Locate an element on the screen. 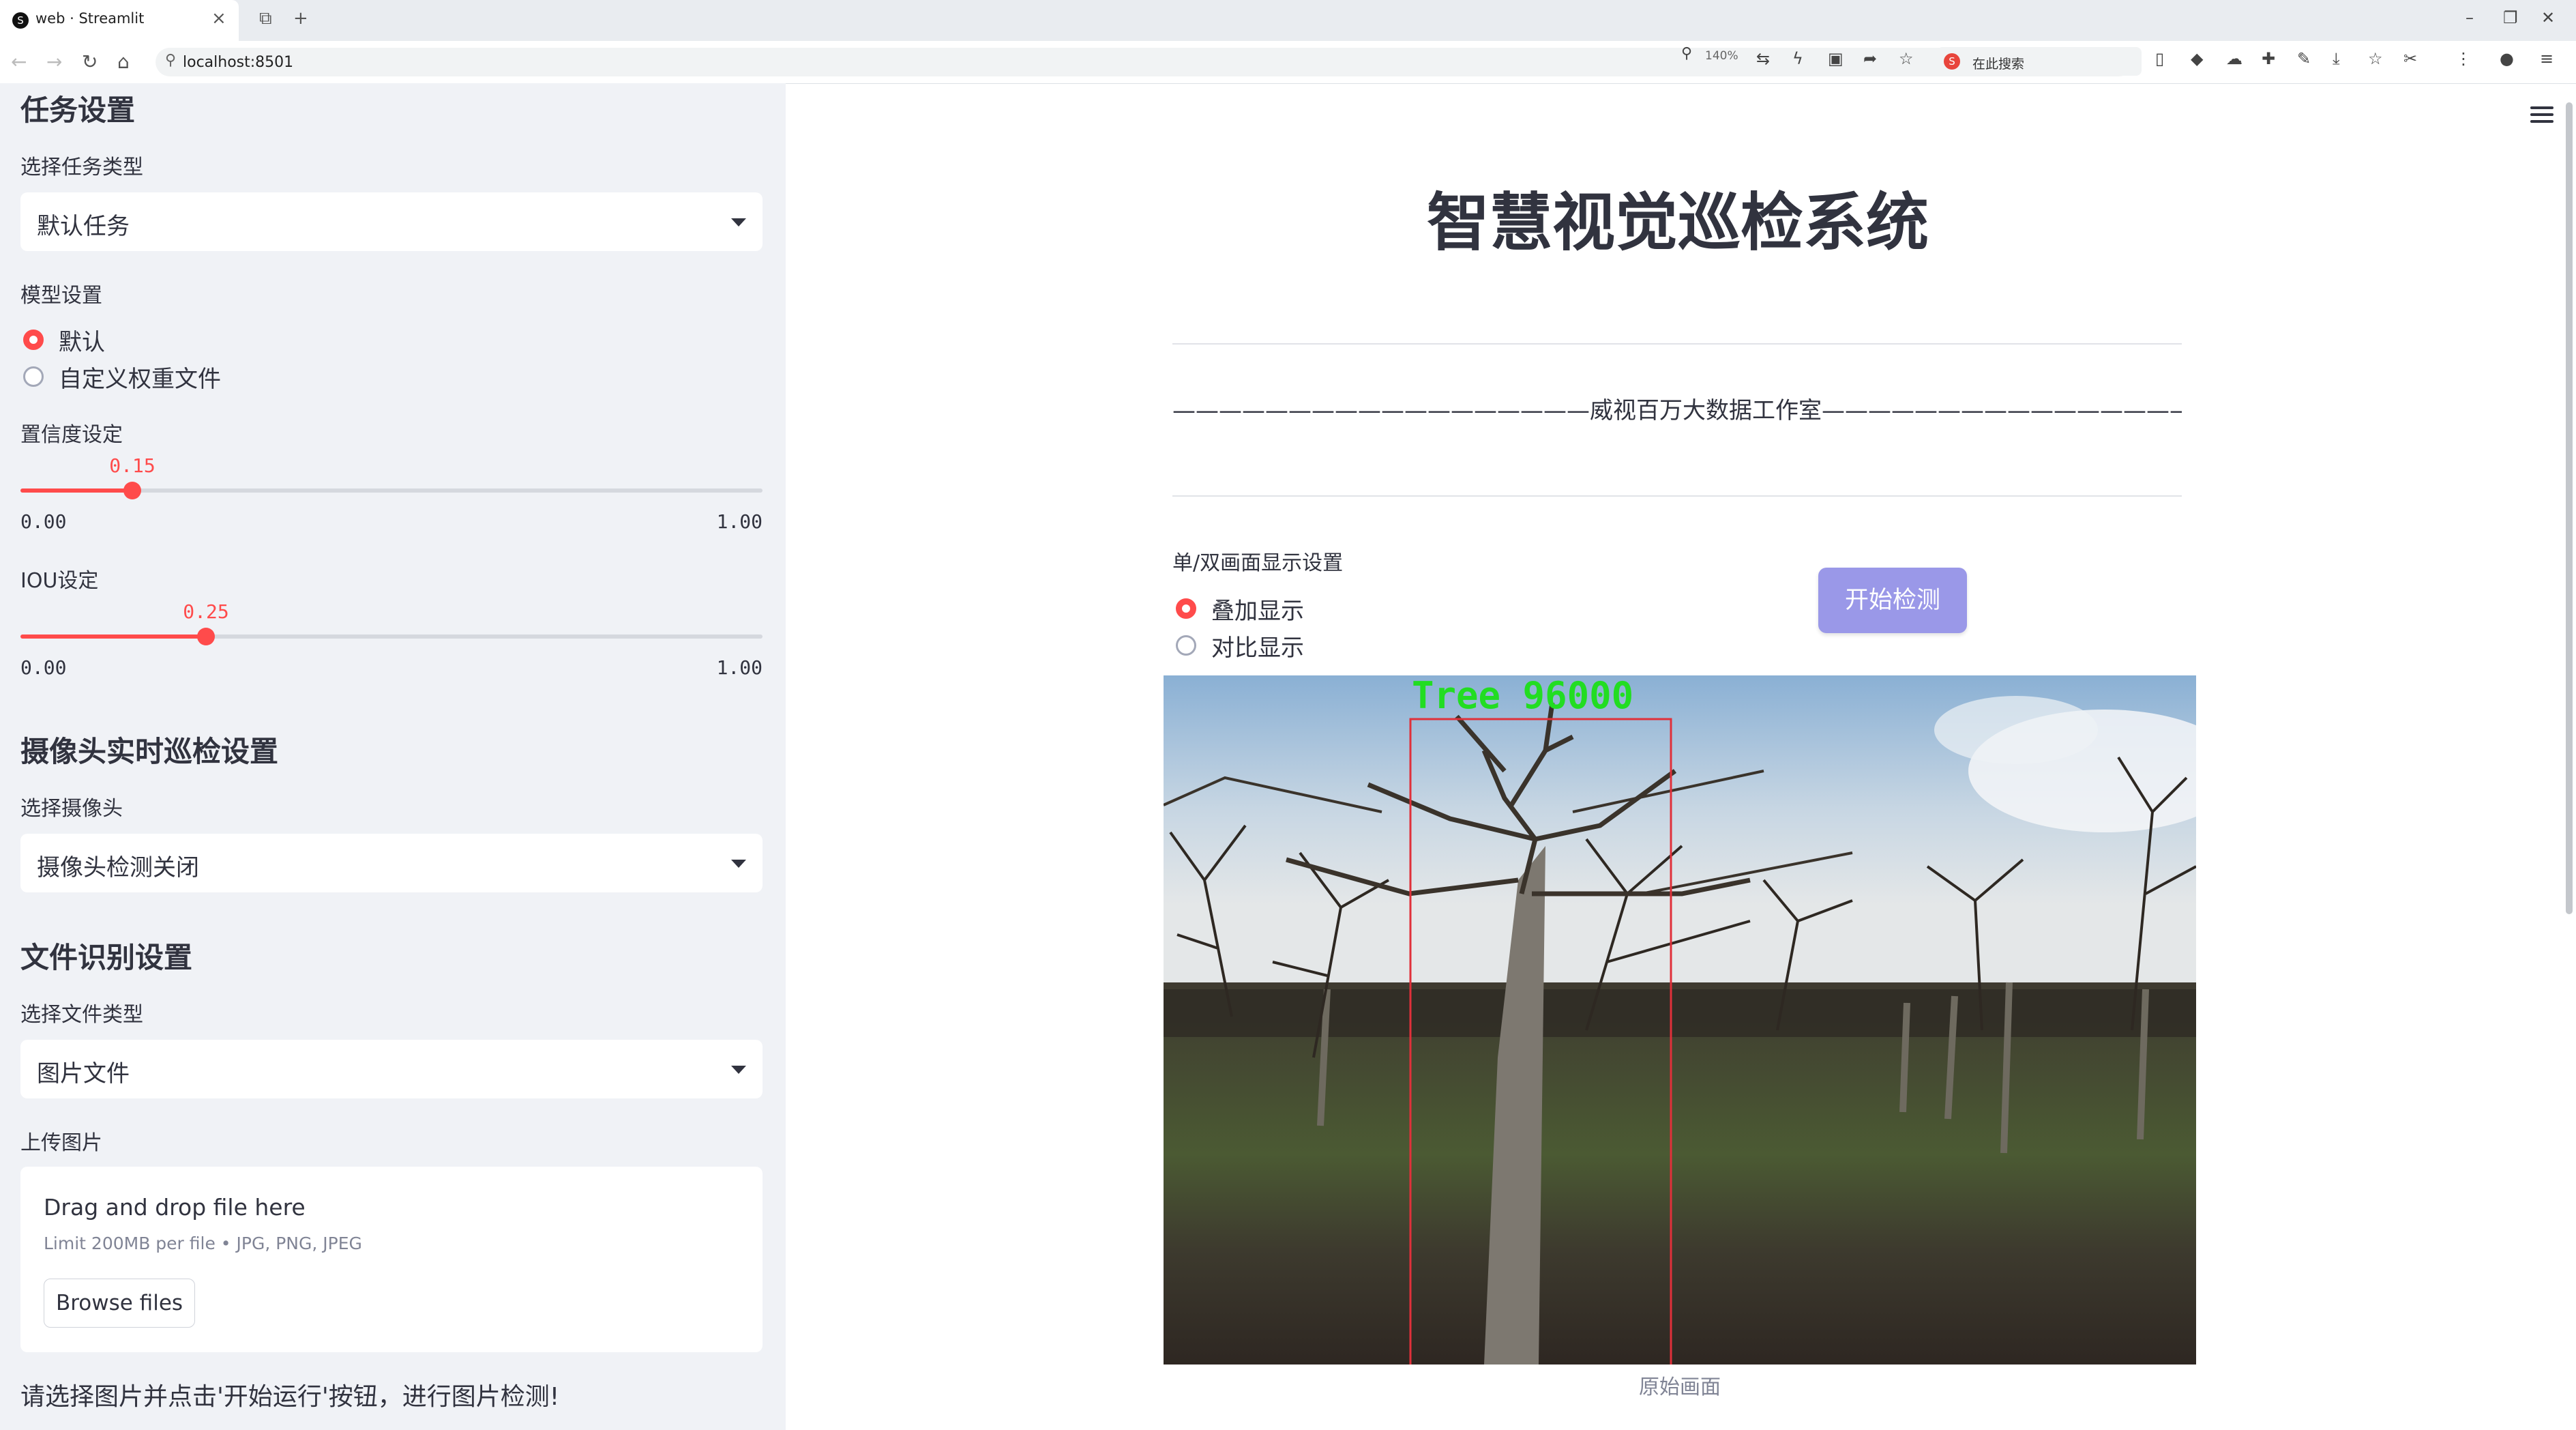 This screenshot has width=2576, height=1430. pen-icon: ✎ is located at coordinates (2304, 59).